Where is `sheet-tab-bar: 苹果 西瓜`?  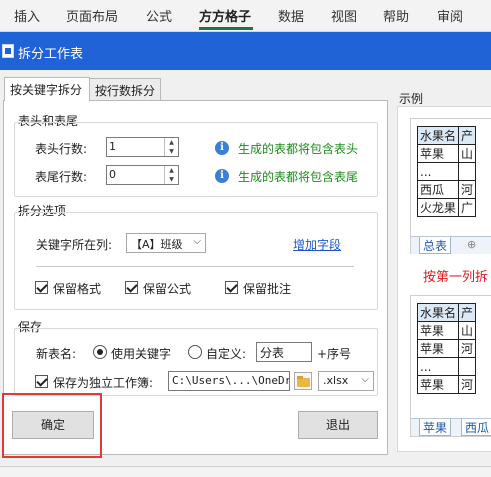
sheet-tab-bar: 苹果 西瓜 is located at coordinates (451, 427).